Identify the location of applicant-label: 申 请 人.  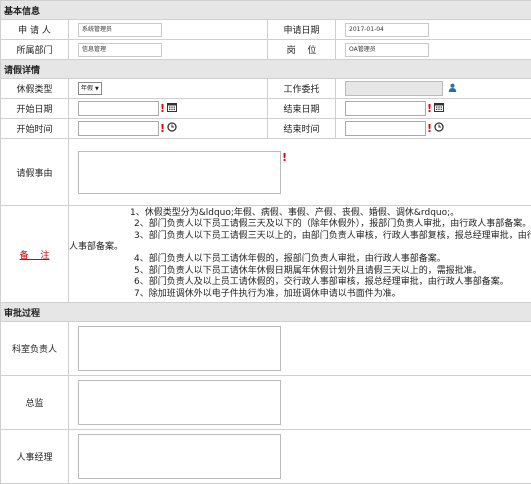
(35, 30).